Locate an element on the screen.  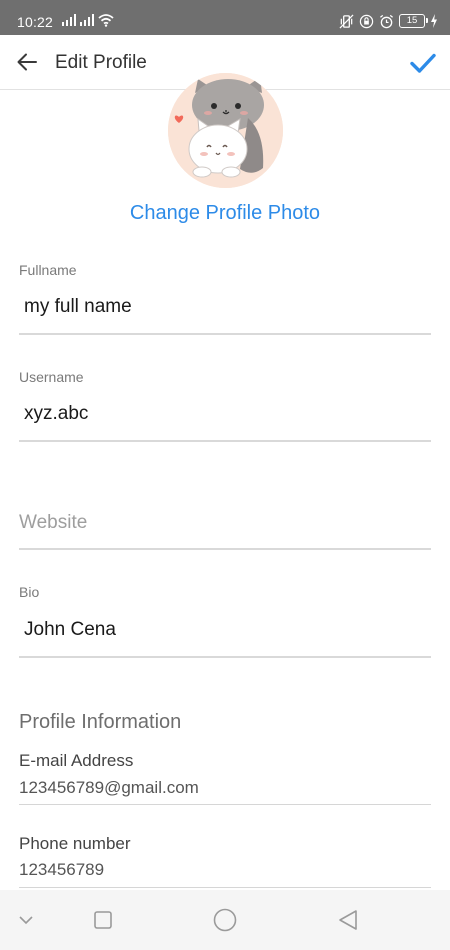
check-icon is located at coordinates (423, 63).